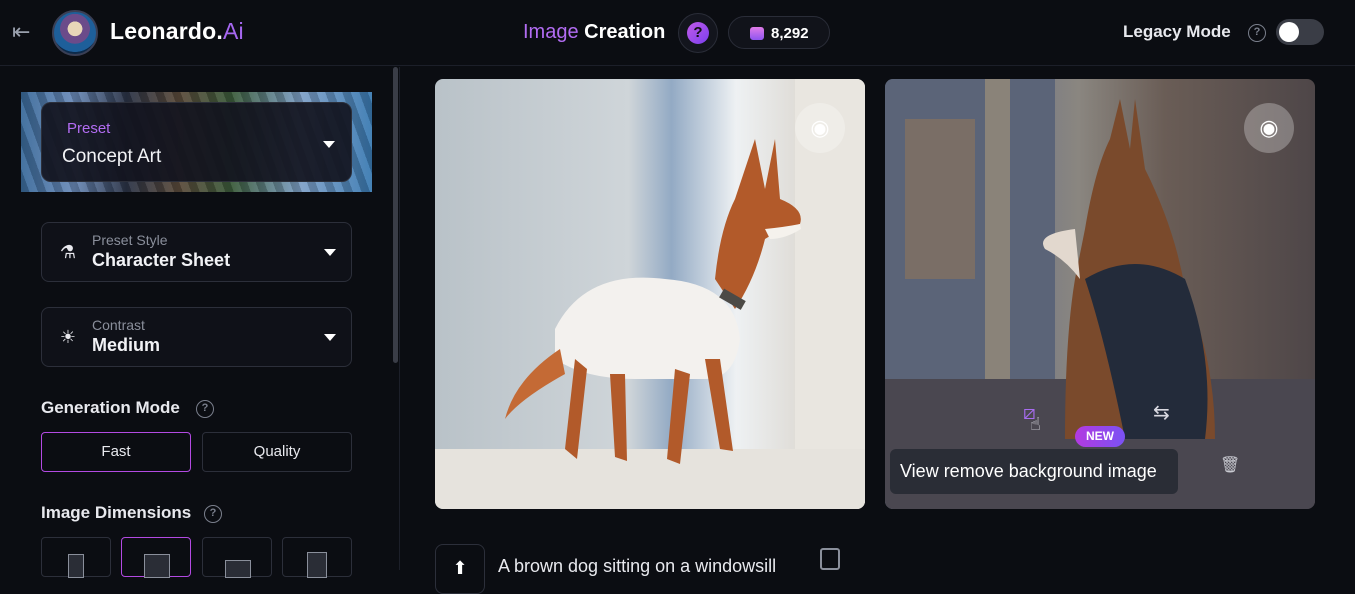 This screenshot has height=594, width=1355. Describe the element at coordinates (116, 512) in the screenshot. I see `image-dimensions-title: Image Dimensions` at that location.